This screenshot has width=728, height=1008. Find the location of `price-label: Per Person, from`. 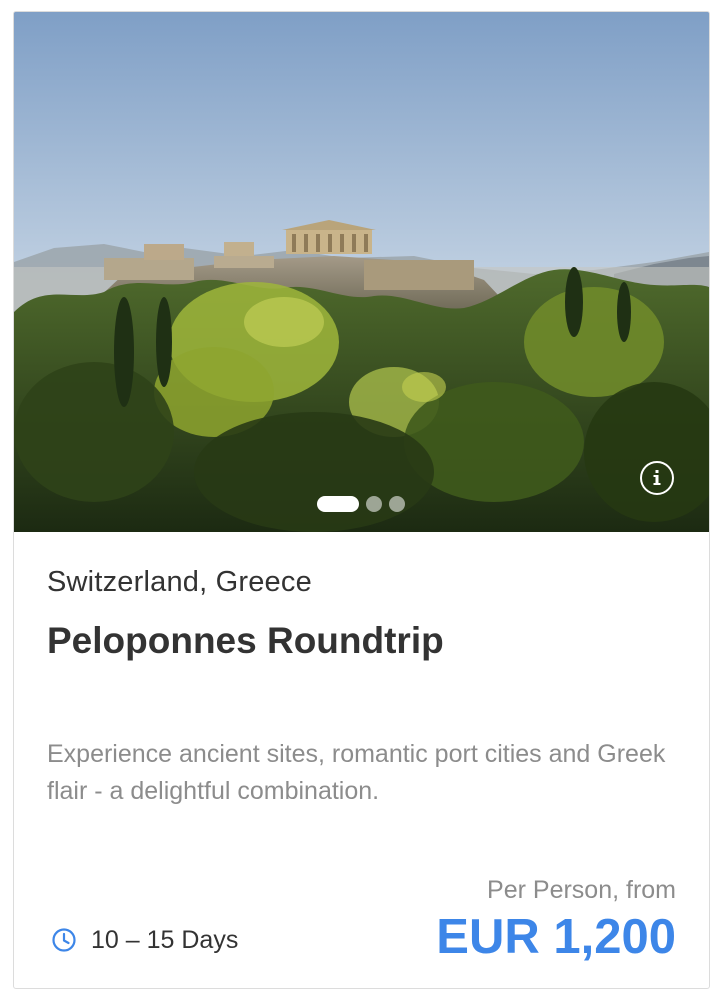

price-label: Per Person, from is located at coordinates (581, 890).